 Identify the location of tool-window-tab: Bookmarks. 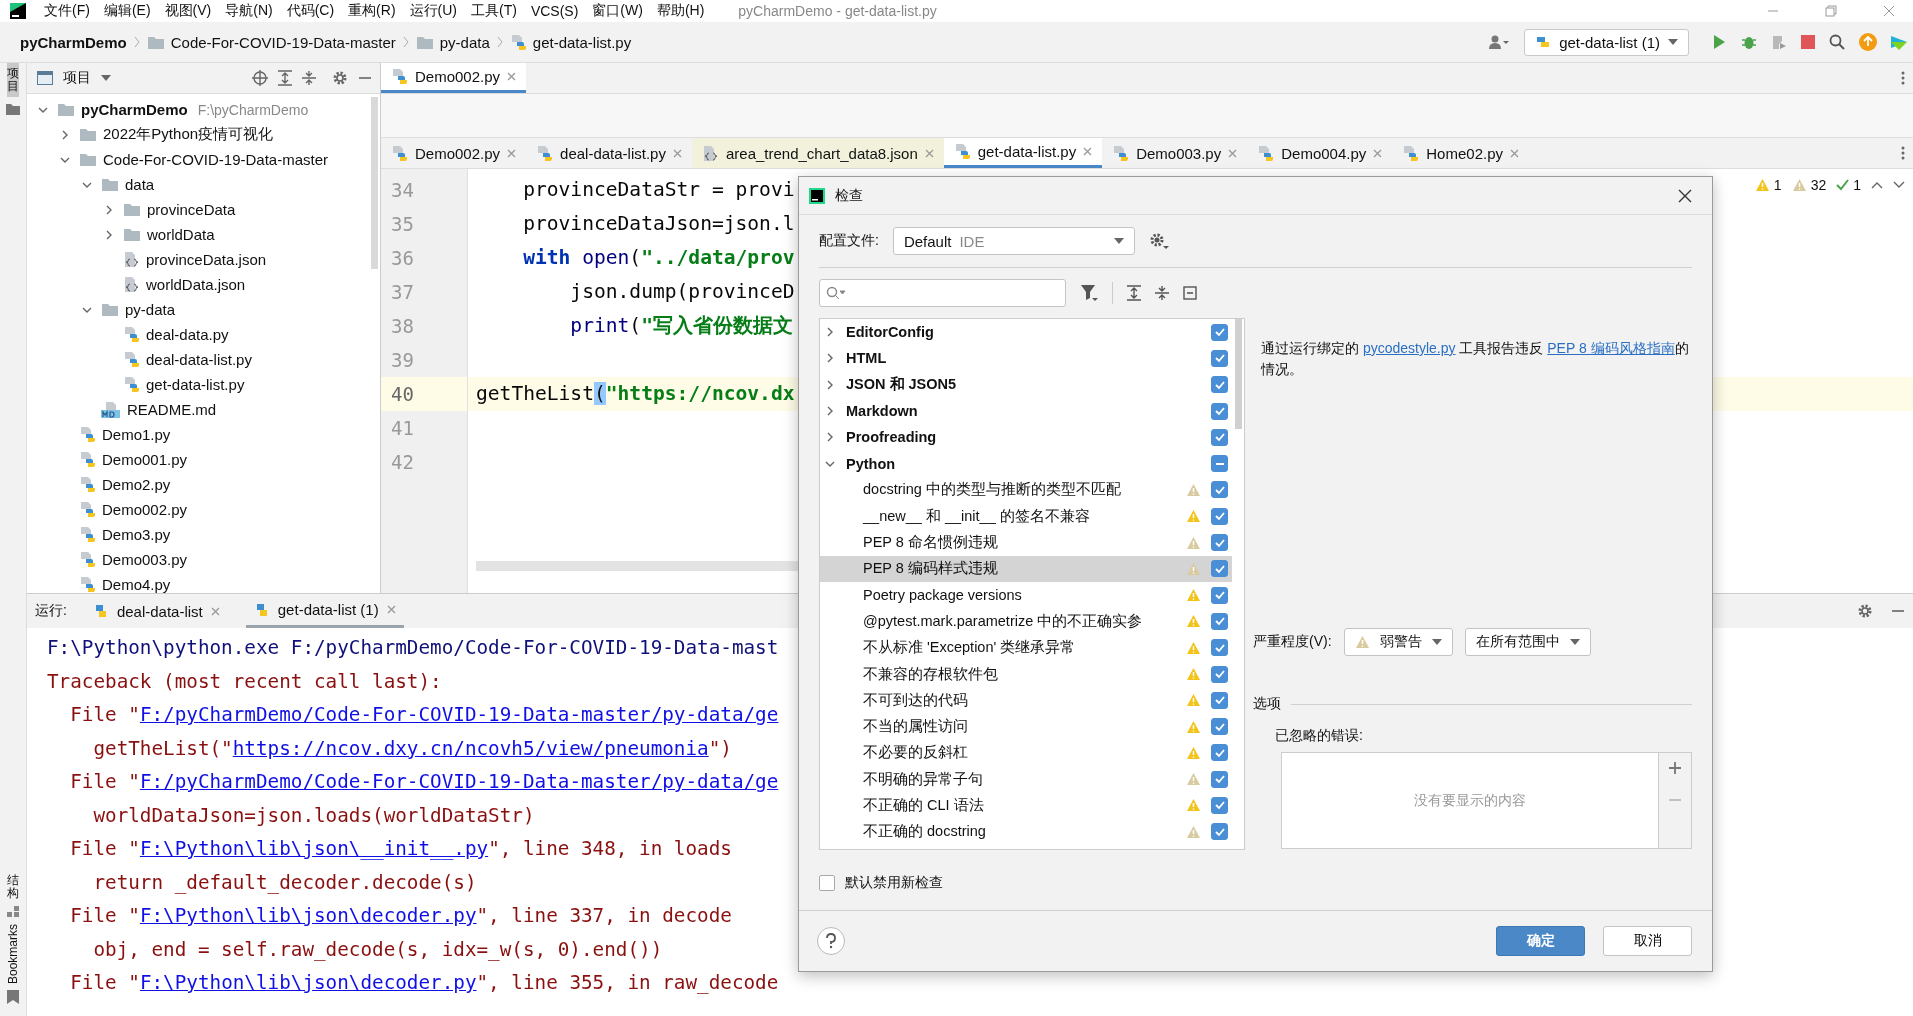
(13, 953).